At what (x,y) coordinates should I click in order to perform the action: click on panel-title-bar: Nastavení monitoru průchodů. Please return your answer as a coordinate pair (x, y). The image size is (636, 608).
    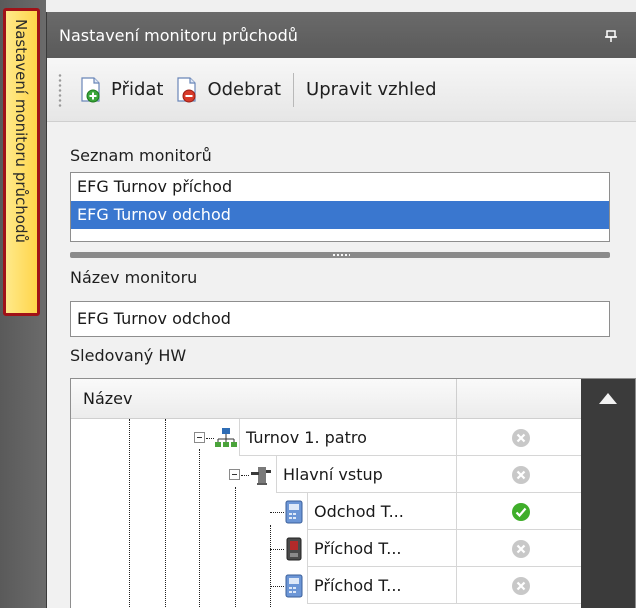
    Looking at the image, I should click on (341, 35).